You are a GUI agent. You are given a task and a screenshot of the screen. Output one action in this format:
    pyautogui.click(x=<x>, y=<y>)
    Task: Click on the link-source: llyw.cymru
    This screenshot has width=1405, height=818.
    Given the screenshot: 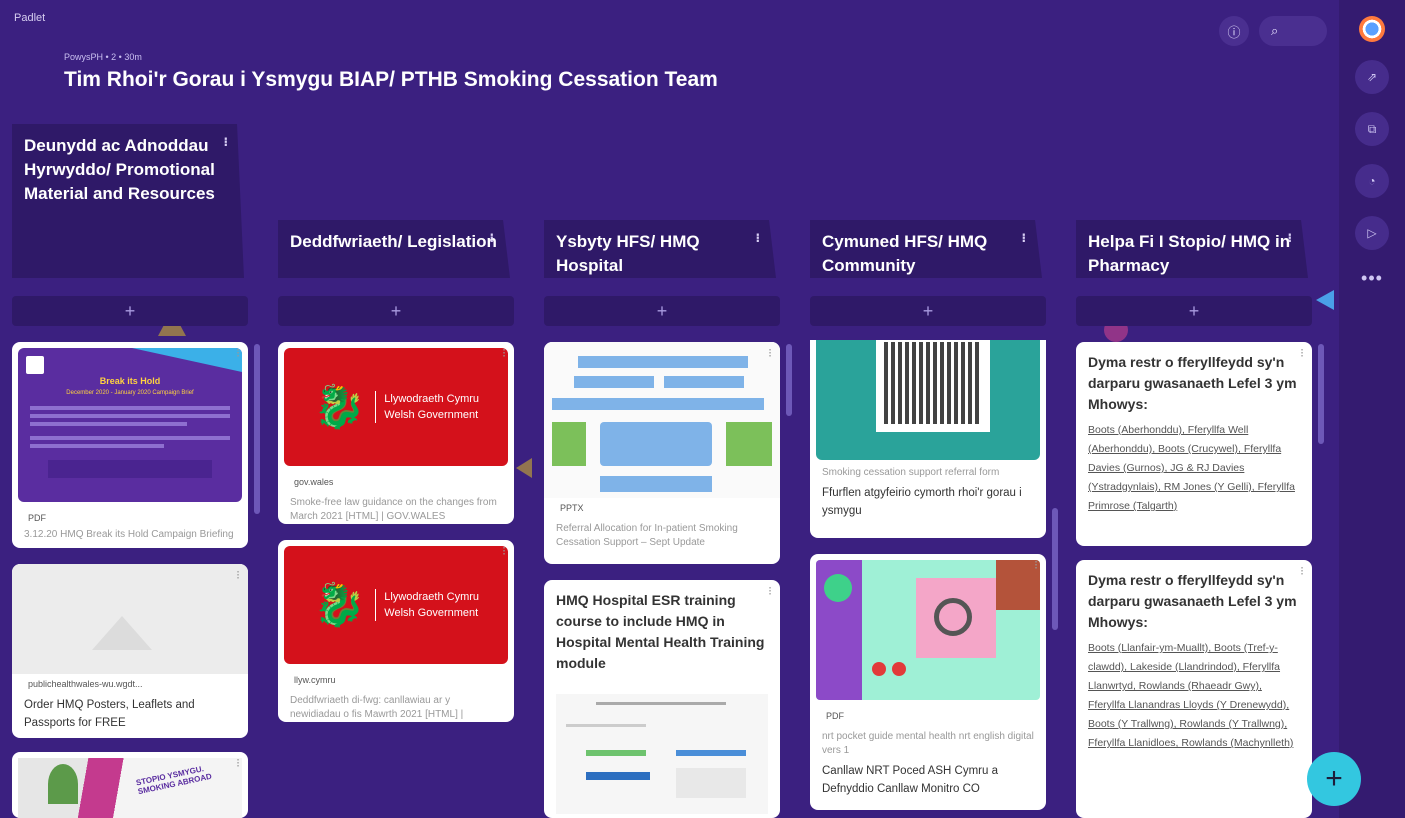 What is the action you would take?
    pyautogui.click(x=315, y=680)
    